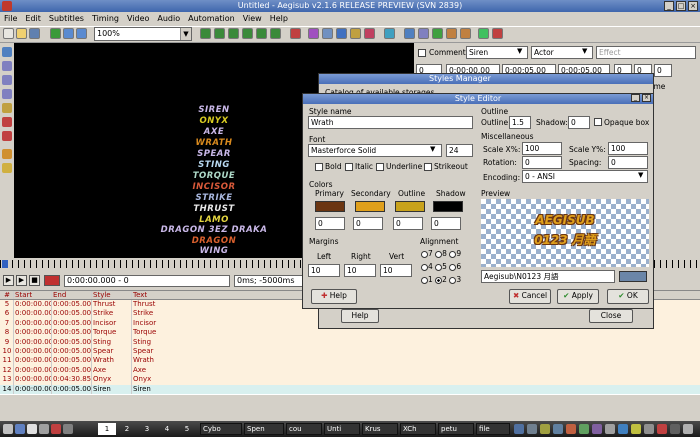  I want to click on table-row: 13 0:00:00.00 0:04:30.85 Onyx Onyx, so click(350, 380).